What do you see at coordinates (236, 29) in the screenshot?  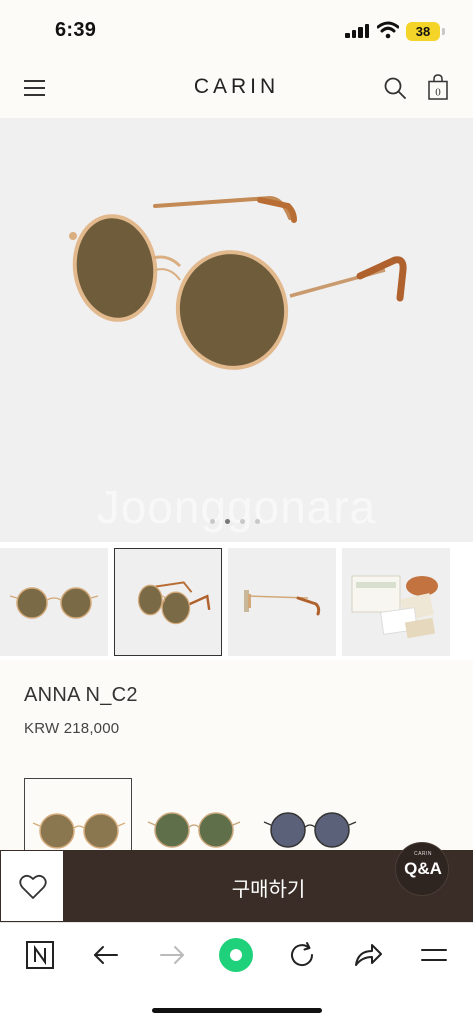 I see `status-bar: 6:39 38` at bounding box center [236, 29].